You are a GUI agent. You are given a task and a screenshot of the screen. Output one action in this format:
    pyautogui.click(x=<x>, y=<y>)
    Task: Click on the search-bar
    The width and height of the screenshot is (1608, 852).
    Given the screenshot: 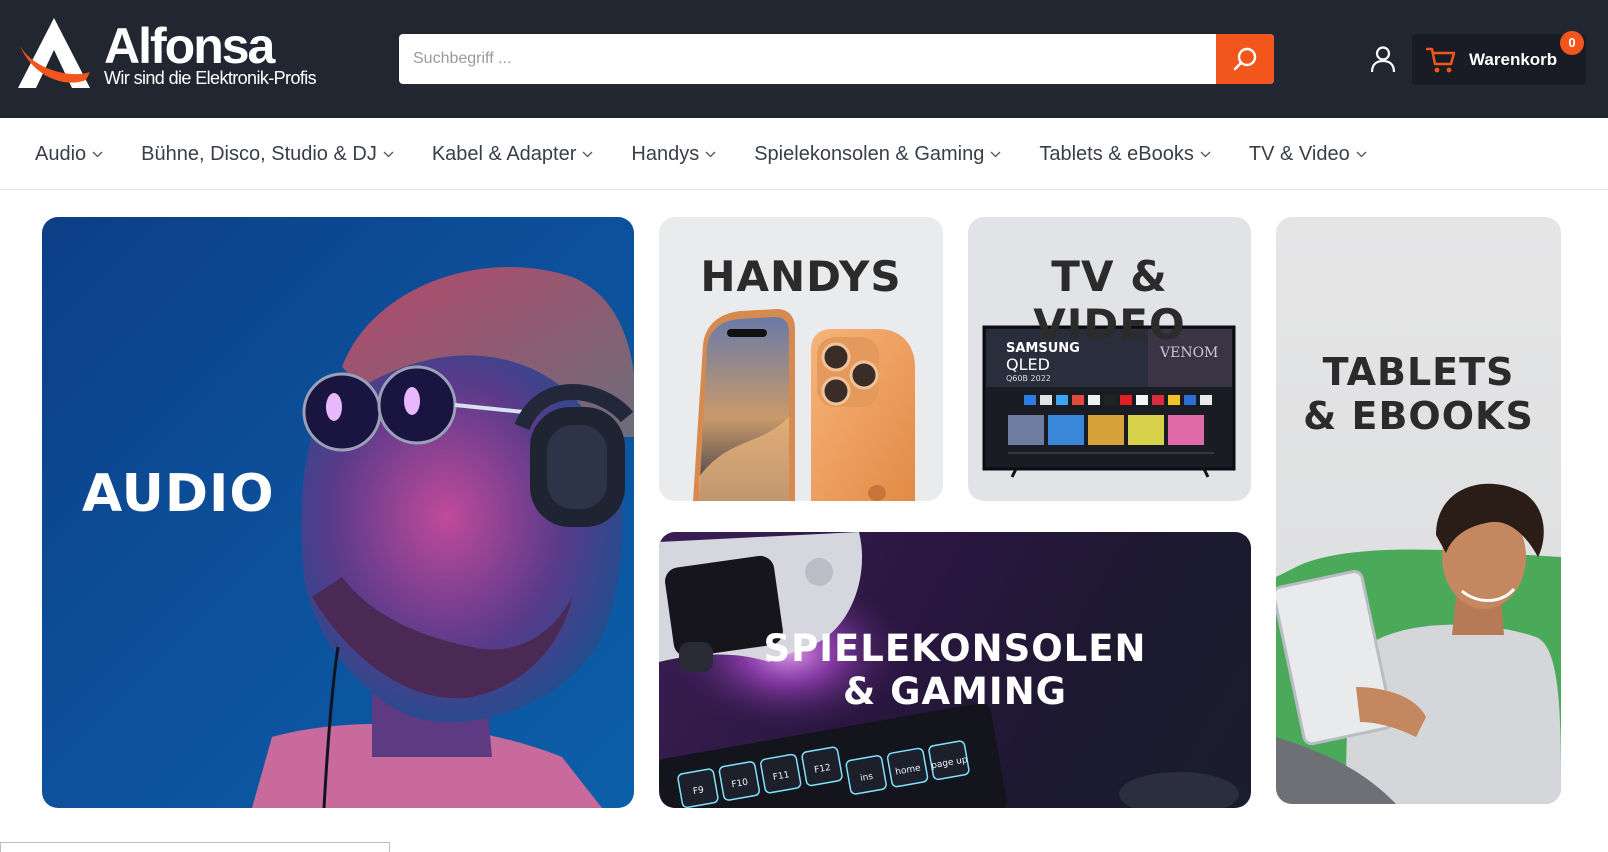 What is the action you would take?
    pyautogui.click(x=836, y=59)
    